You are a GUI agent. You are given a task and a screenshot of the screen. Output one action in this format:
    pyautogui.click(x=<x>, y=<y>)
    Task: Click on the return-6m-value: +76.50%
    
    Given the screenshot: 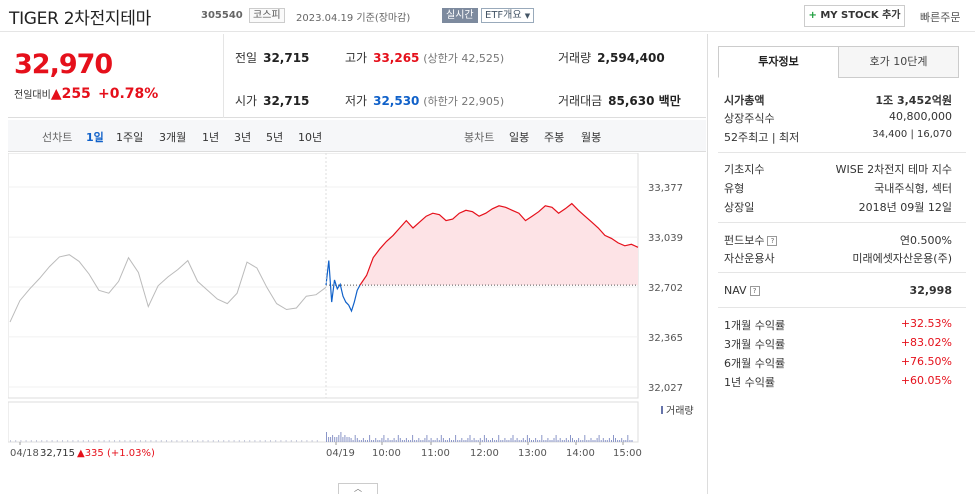 What is the action you would take?
    pyautogui.click(x=926, y=361)
    